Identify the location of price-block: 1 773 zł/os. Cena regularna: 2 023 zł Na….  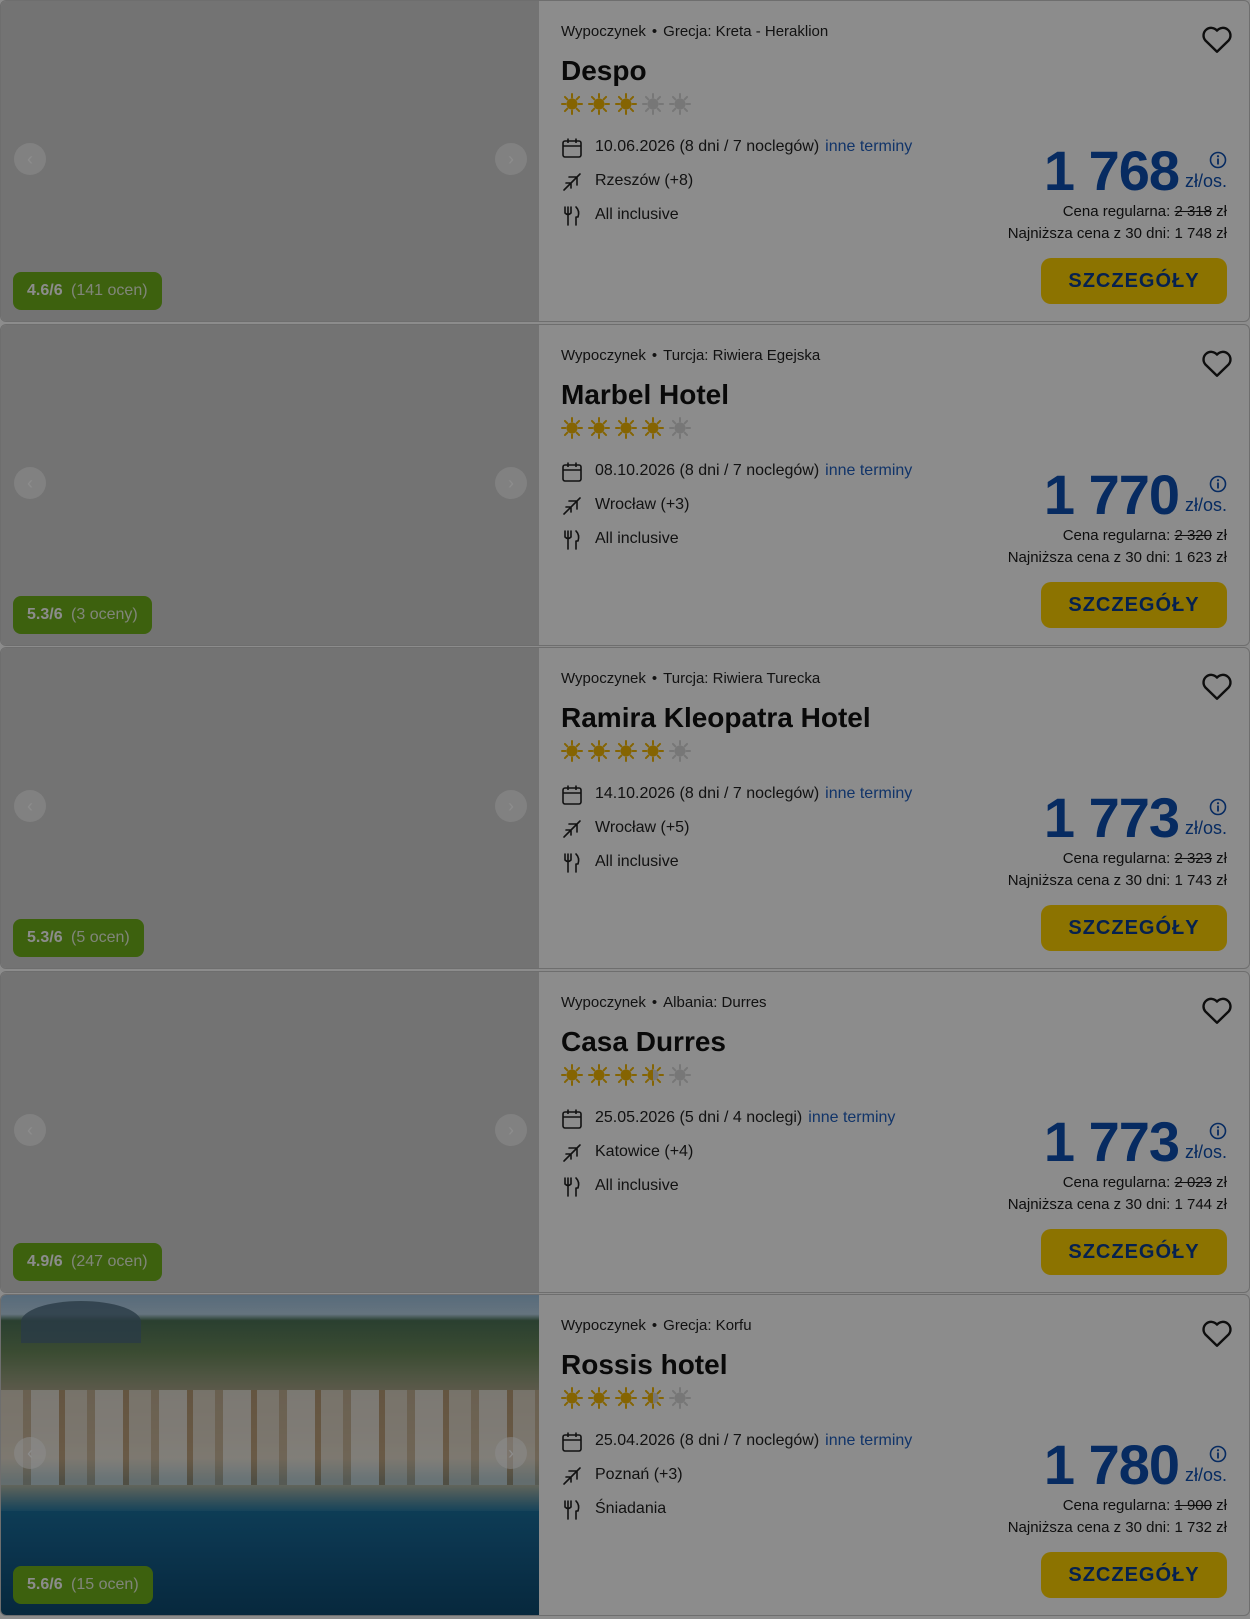
(1077, 1172).